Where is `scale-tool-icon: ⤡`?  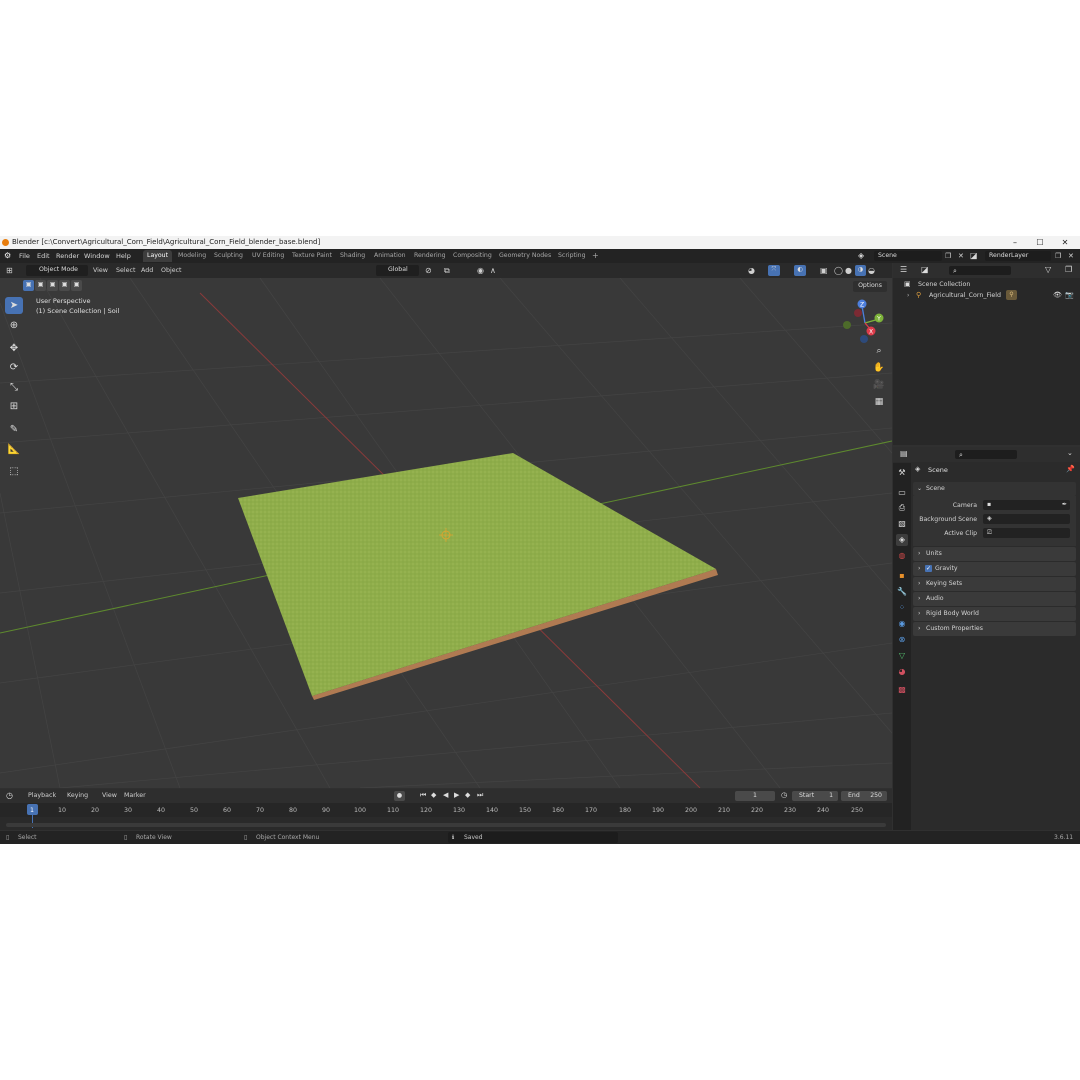 scale-tool-icon: ⤡ is located at coordinates (14, 387).